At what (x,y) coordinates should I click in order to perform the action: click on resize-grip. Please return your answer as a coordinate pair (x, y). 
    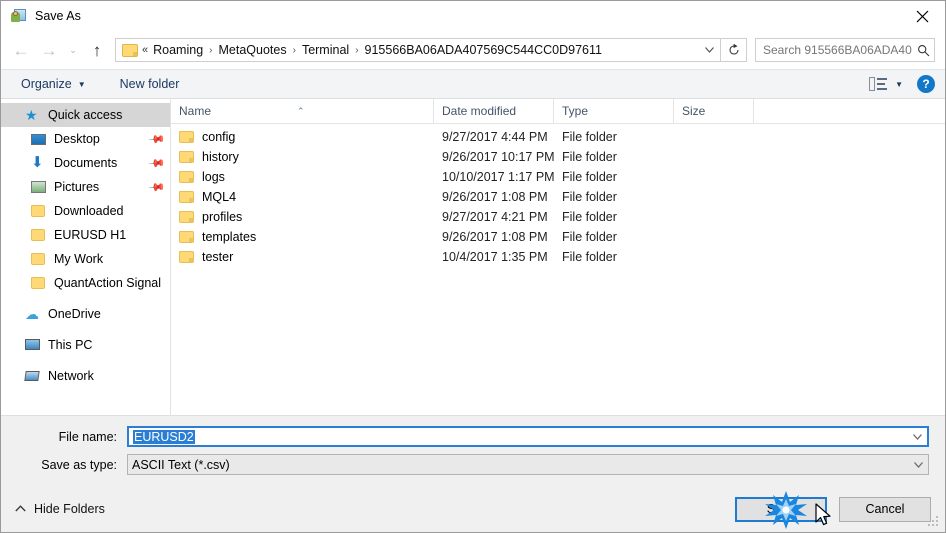
    Looking at the image, I should click on (934, 522).